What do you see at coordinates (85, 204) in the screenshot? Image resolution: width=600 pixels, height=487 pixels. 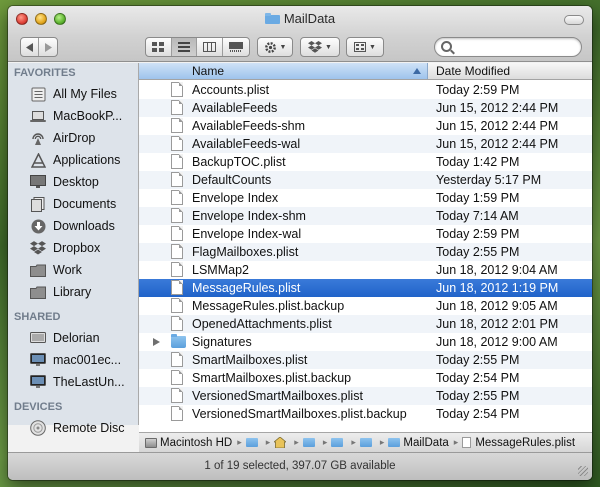 I see `sidebar-item-label: Documents` at bounding box center [85, 204].